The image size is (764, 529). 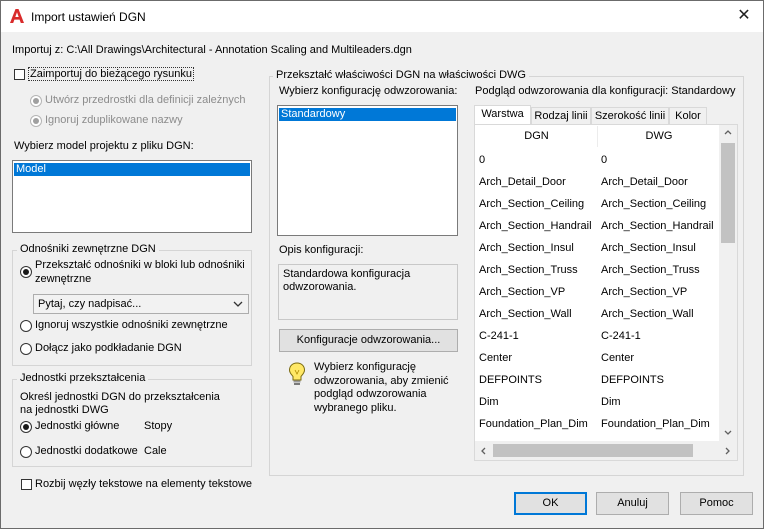 I want to click on ignore-xrefs-radio, so click(x=26, y=326).